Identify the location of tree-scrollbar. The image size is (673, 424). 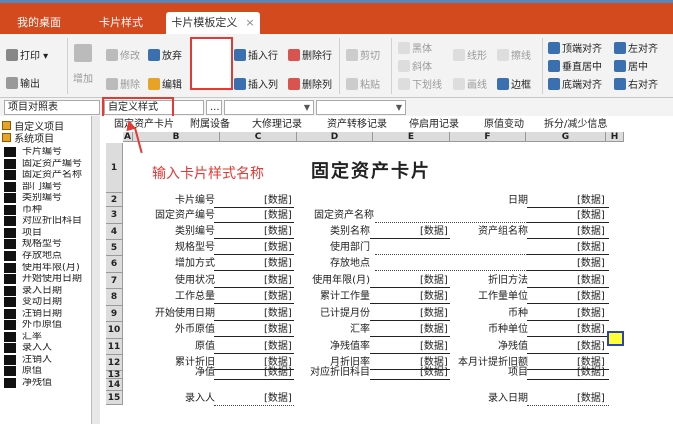
(95, 270).